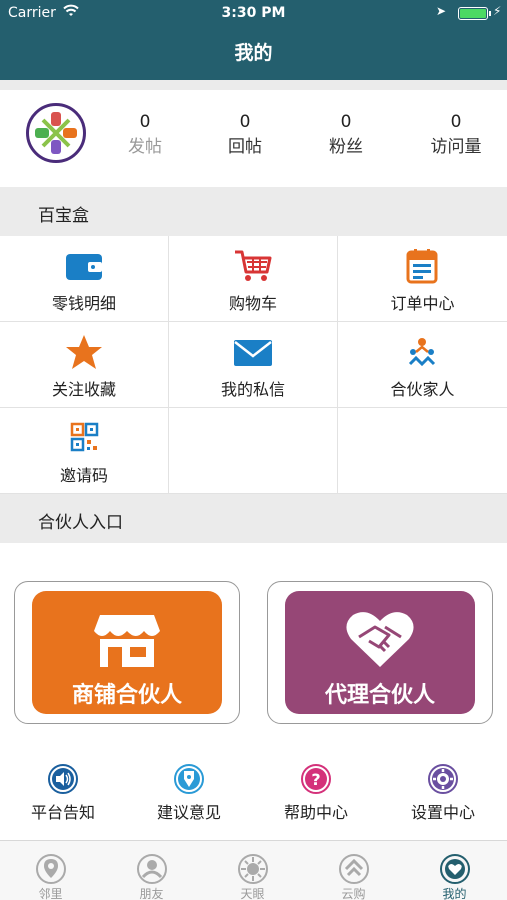 The image size is (507, 900). I want to click on calendar-icon, so click(422, 266).